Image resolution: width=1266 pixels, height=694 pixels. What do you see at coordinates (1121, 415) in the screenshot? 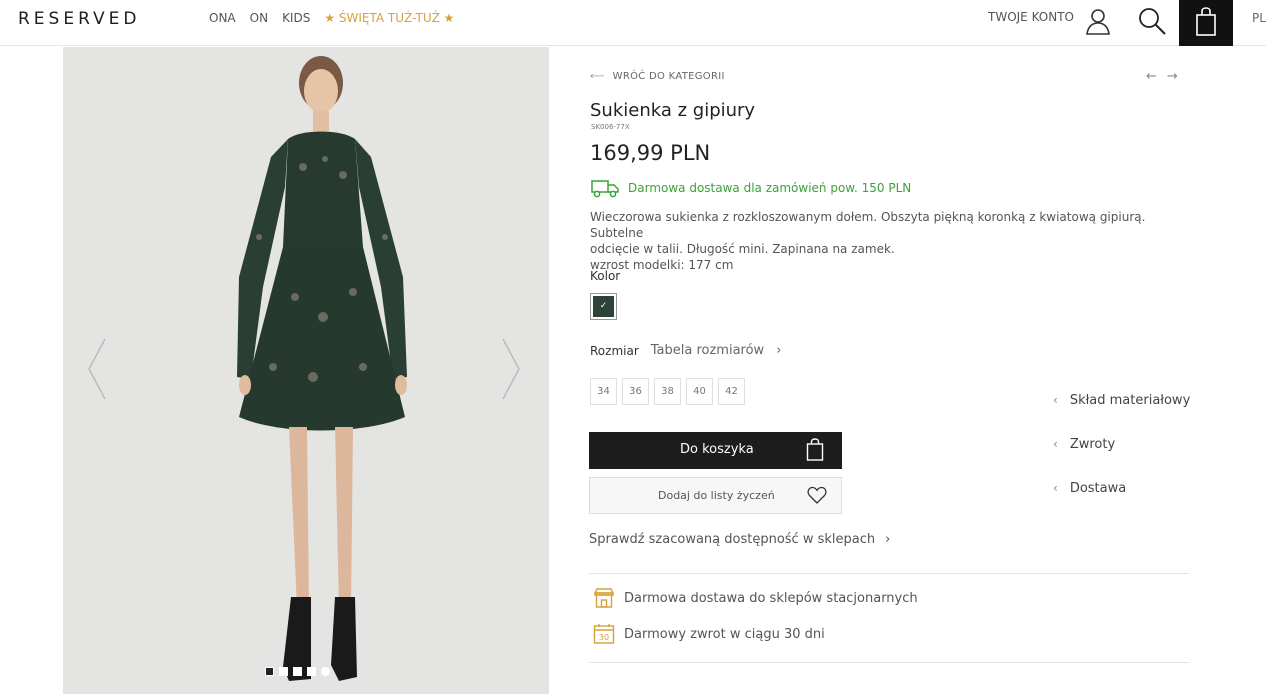
I see `side-link-composition: ‹ Skład materiałowy` at bounding box center [1121, 415].